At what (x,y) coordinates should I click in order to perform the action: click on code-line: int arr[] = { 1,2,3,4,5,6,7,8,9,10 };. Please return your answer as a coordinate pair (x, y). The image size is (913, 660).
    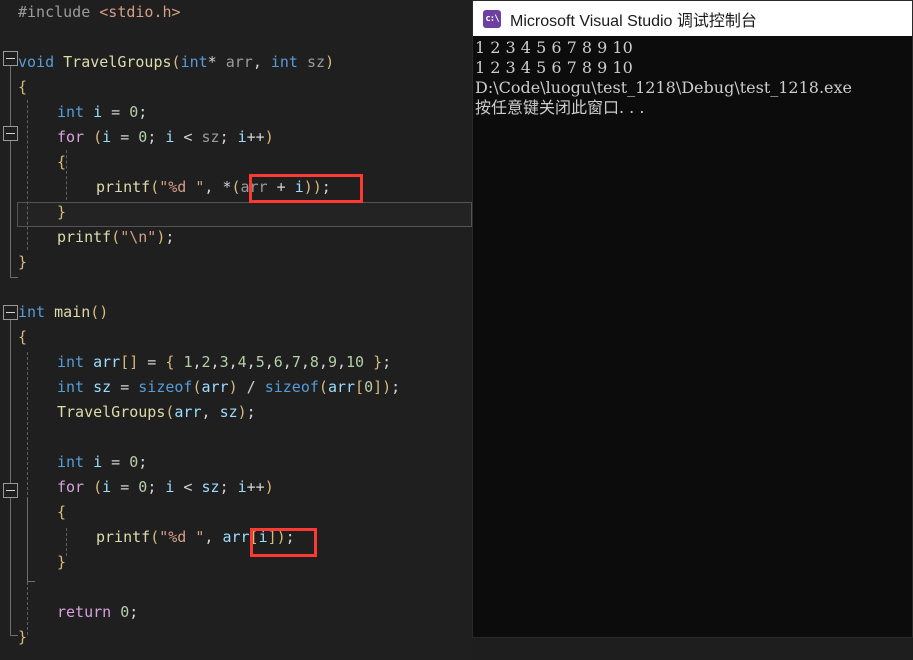
    Looking at the image, I should click on (236, 362).